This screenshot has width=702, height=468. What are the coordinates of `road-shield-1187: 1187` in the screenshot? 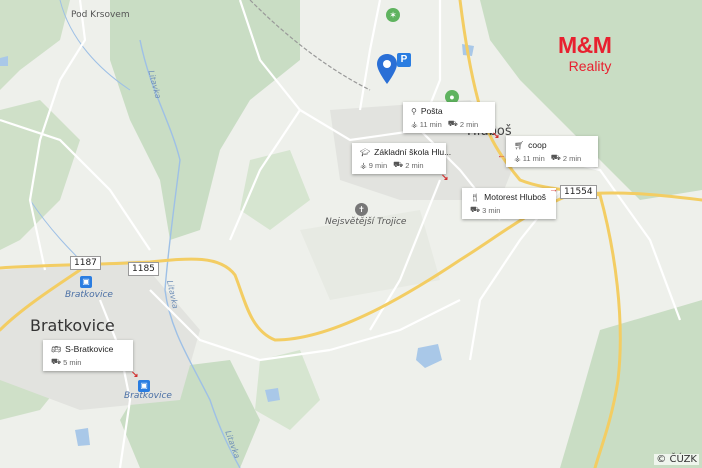 It's located at (85, 263).